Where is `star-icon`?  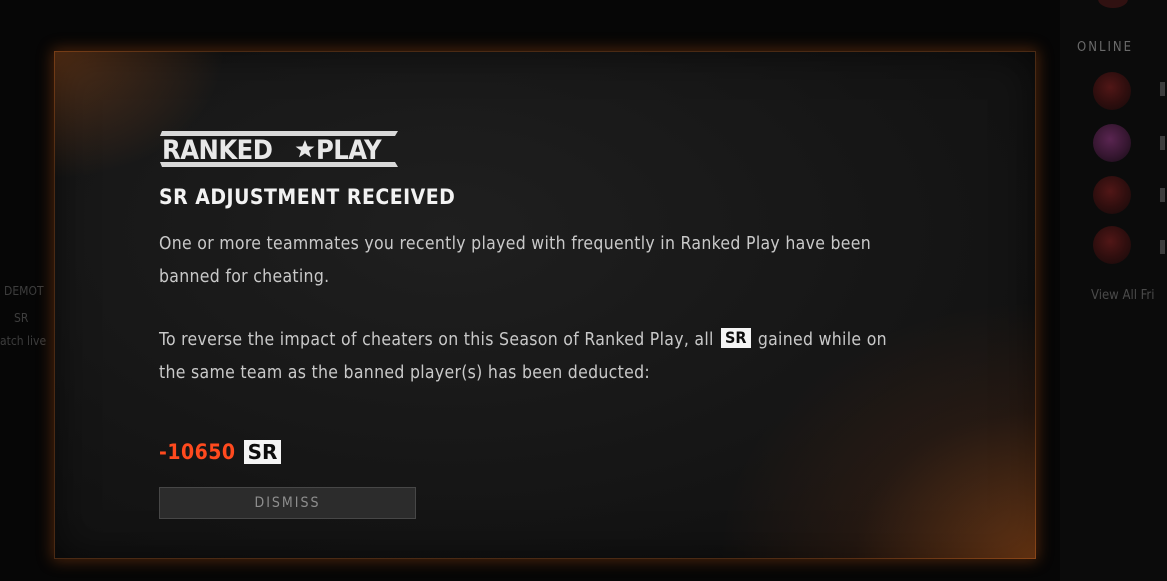 star-icon is located at coordinates (305, 149).